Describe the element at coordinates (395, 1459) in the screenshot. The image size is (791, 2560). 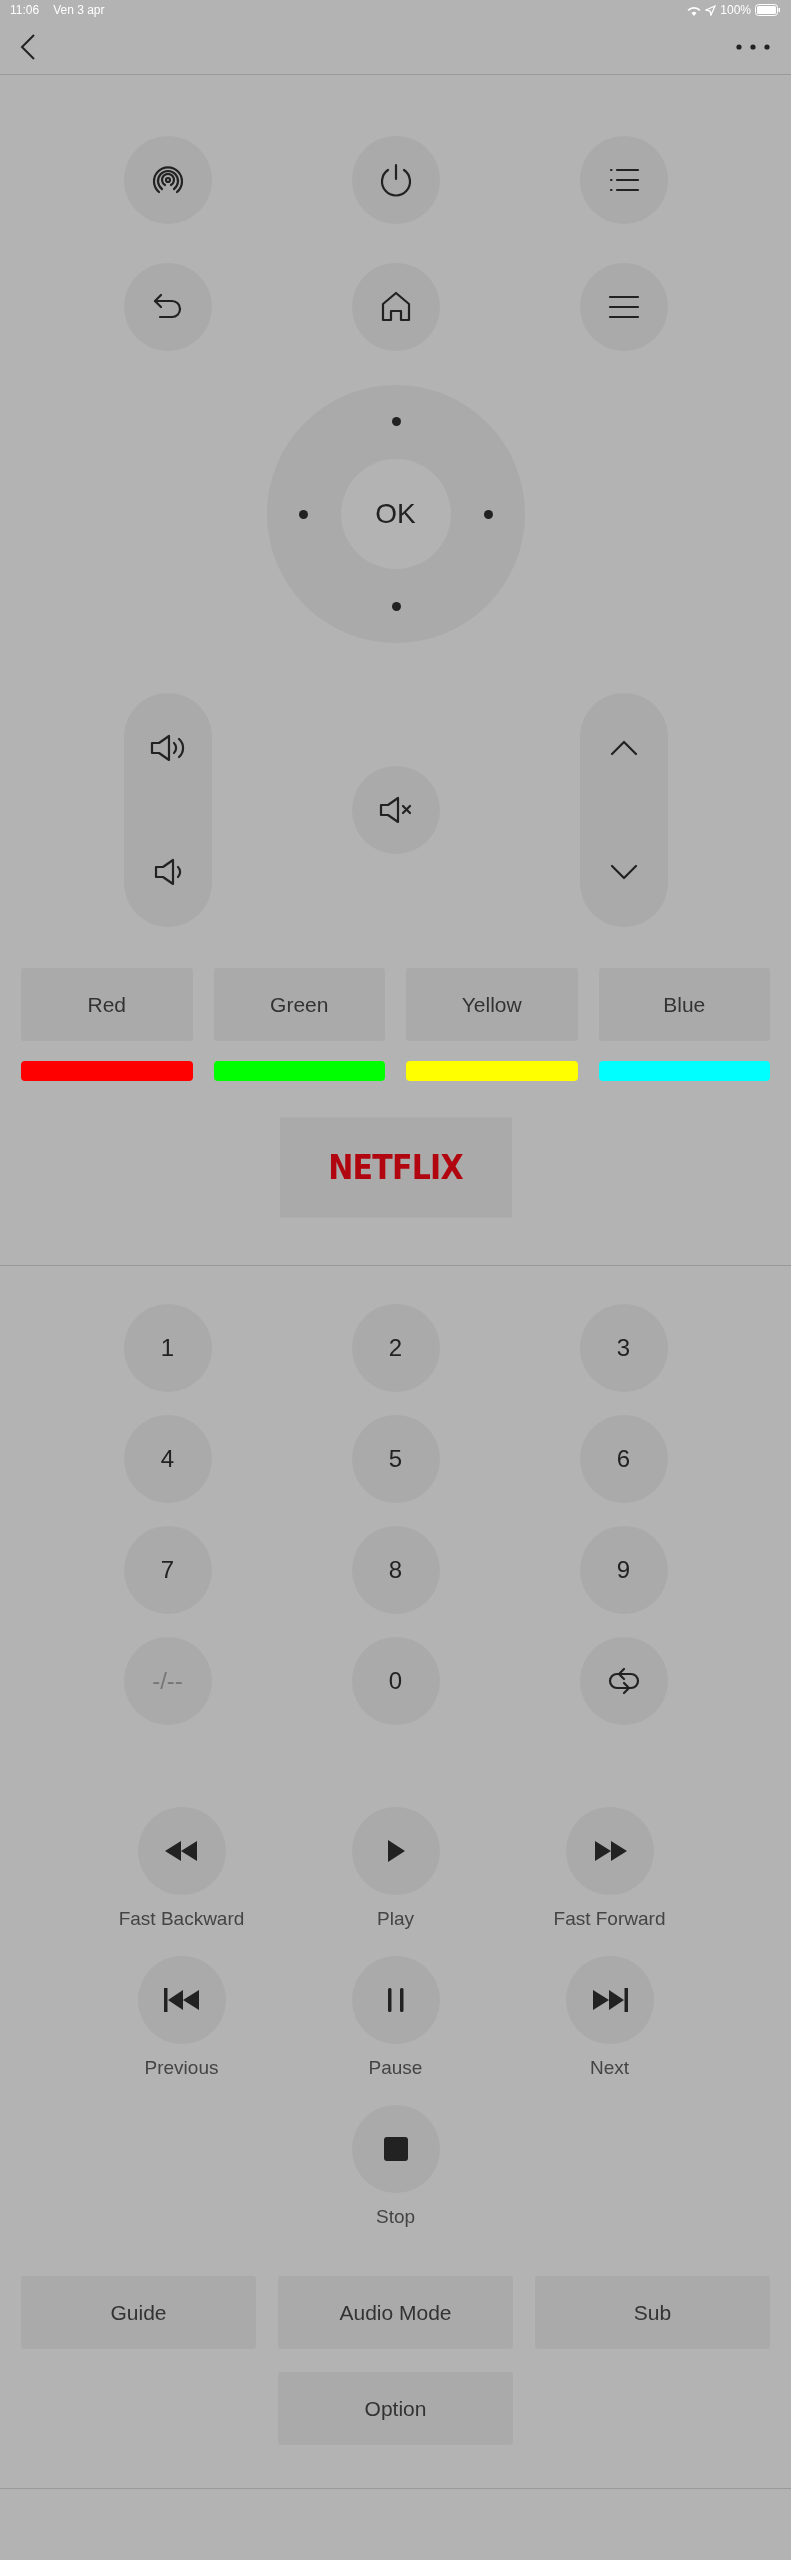
I see `number-key: 5` at that location.